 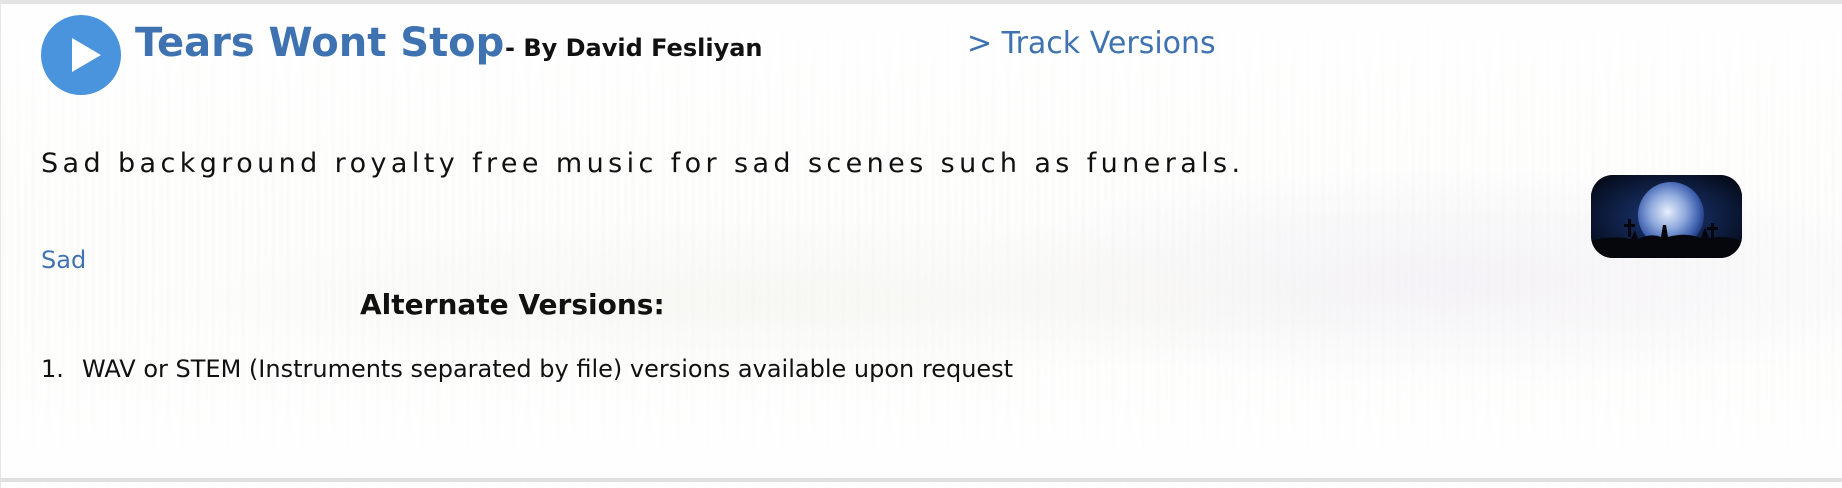 I want to click on play-icon, so click(x=86, y=55).